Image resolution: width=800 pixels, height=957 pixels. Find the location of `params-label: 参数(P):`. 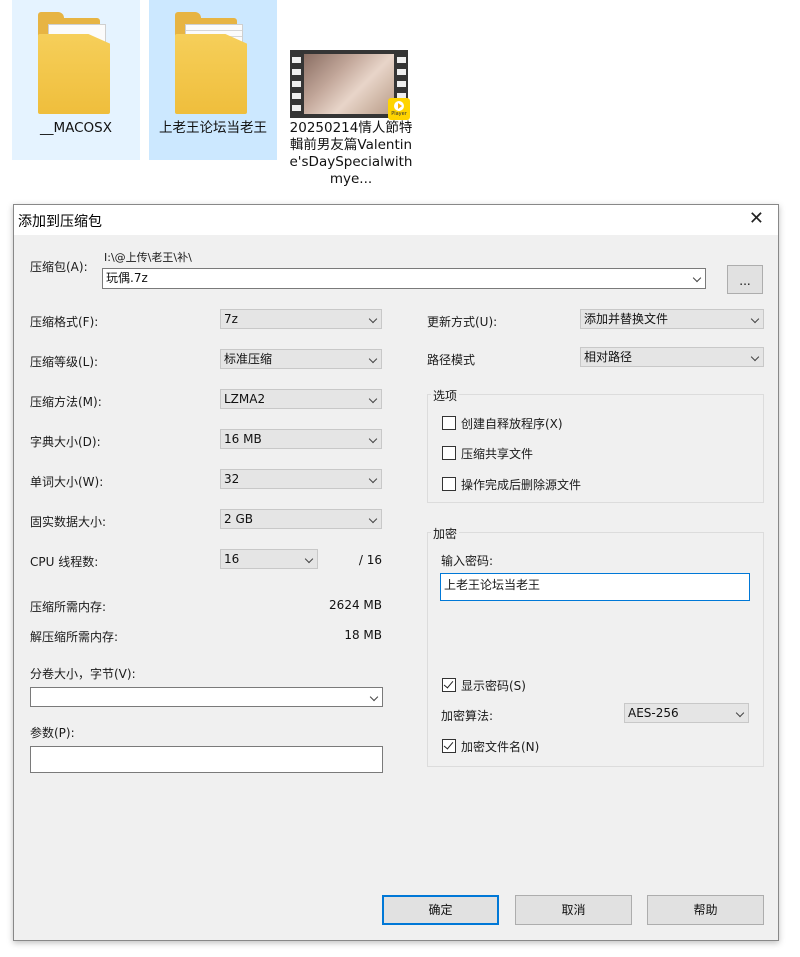

params-label: 参数(P): is located at coordinates (52, 733).